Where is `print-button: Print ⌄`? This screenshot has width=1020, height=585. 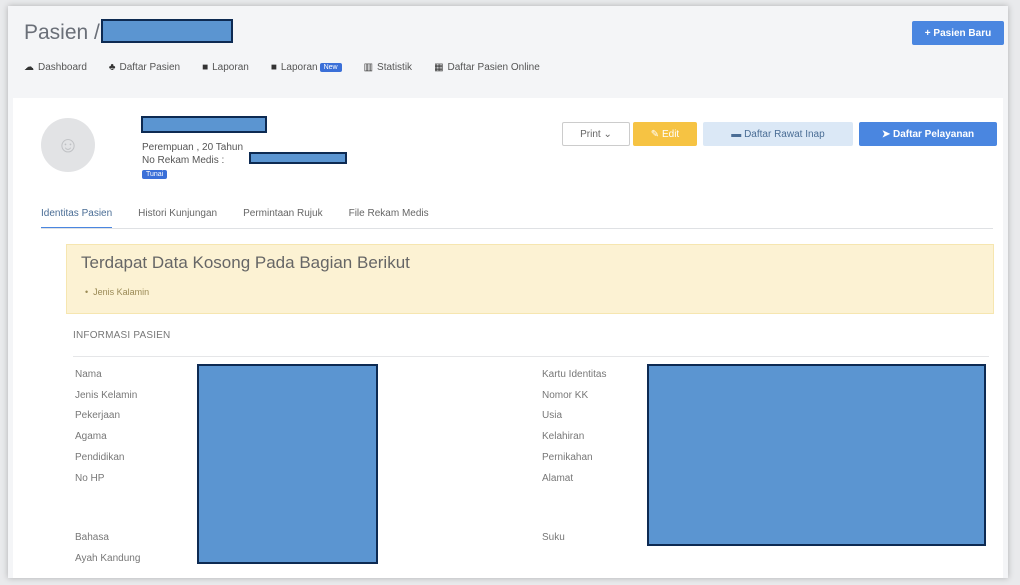 print-button: Print ⌄ is located at coordinates (596, 134).